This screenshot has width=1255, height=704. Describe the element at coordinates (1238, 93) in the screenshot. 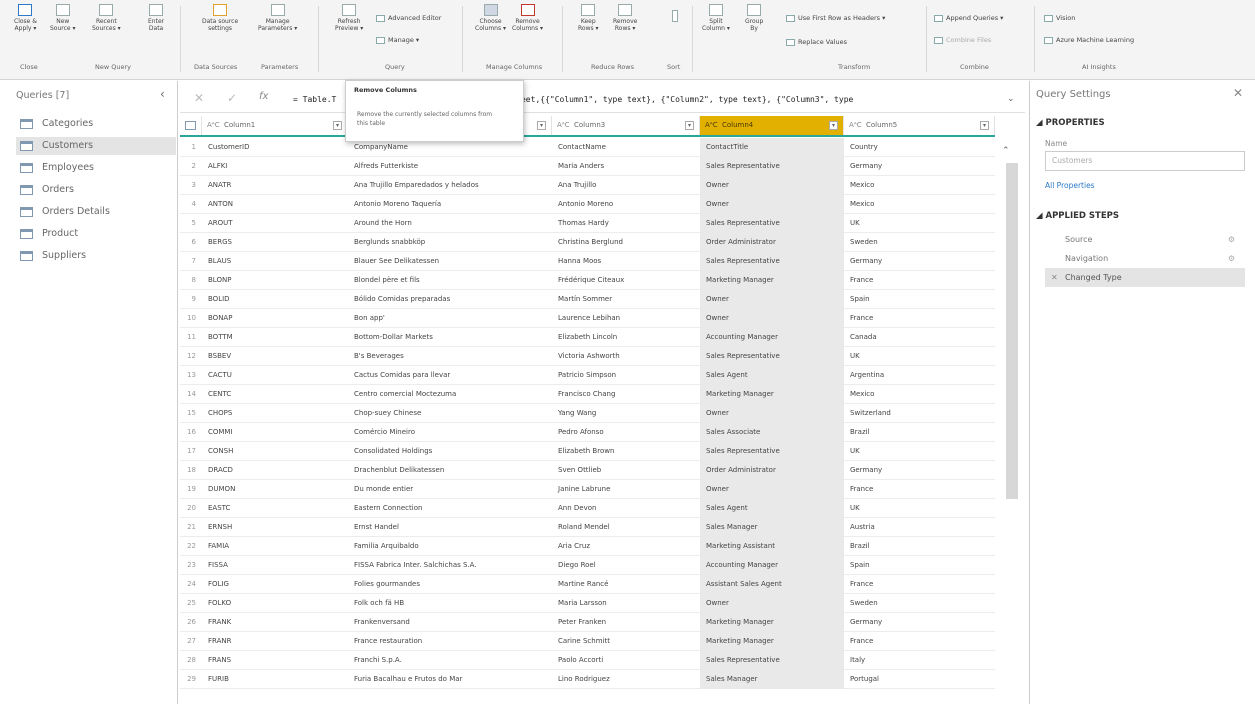

I see `close-icon: ✕` at that location.